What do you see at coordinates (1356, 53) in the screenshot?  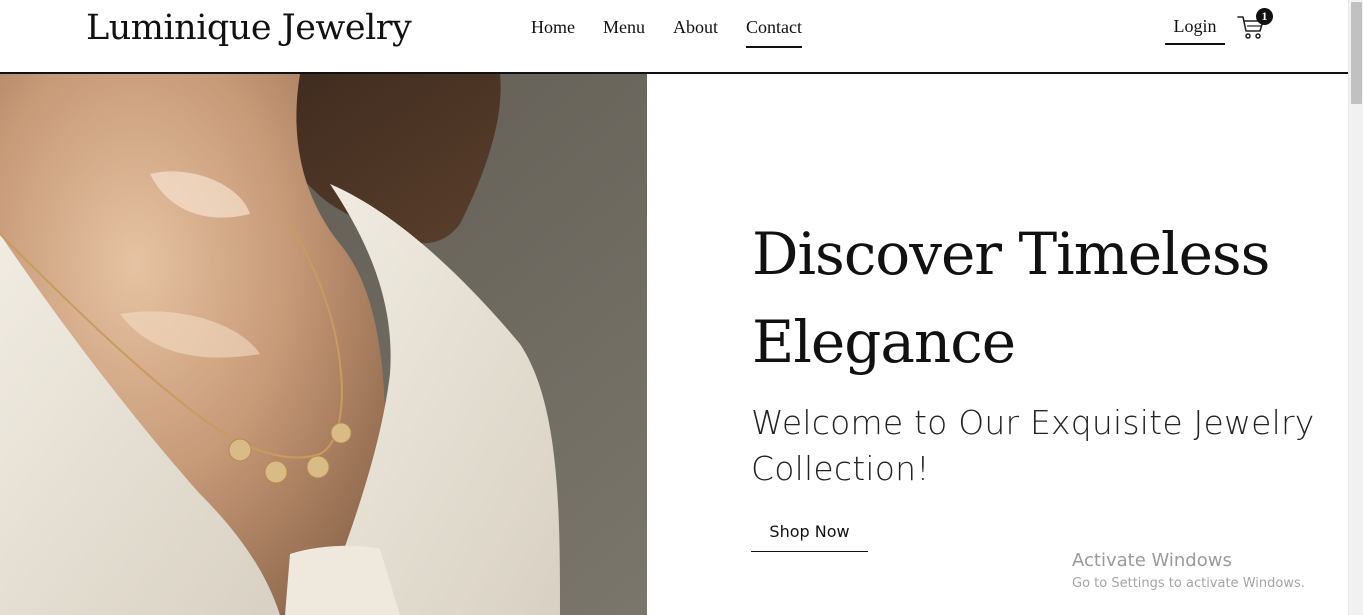 I see `scrollbar-thumb` at bounding box center [1356, 53].